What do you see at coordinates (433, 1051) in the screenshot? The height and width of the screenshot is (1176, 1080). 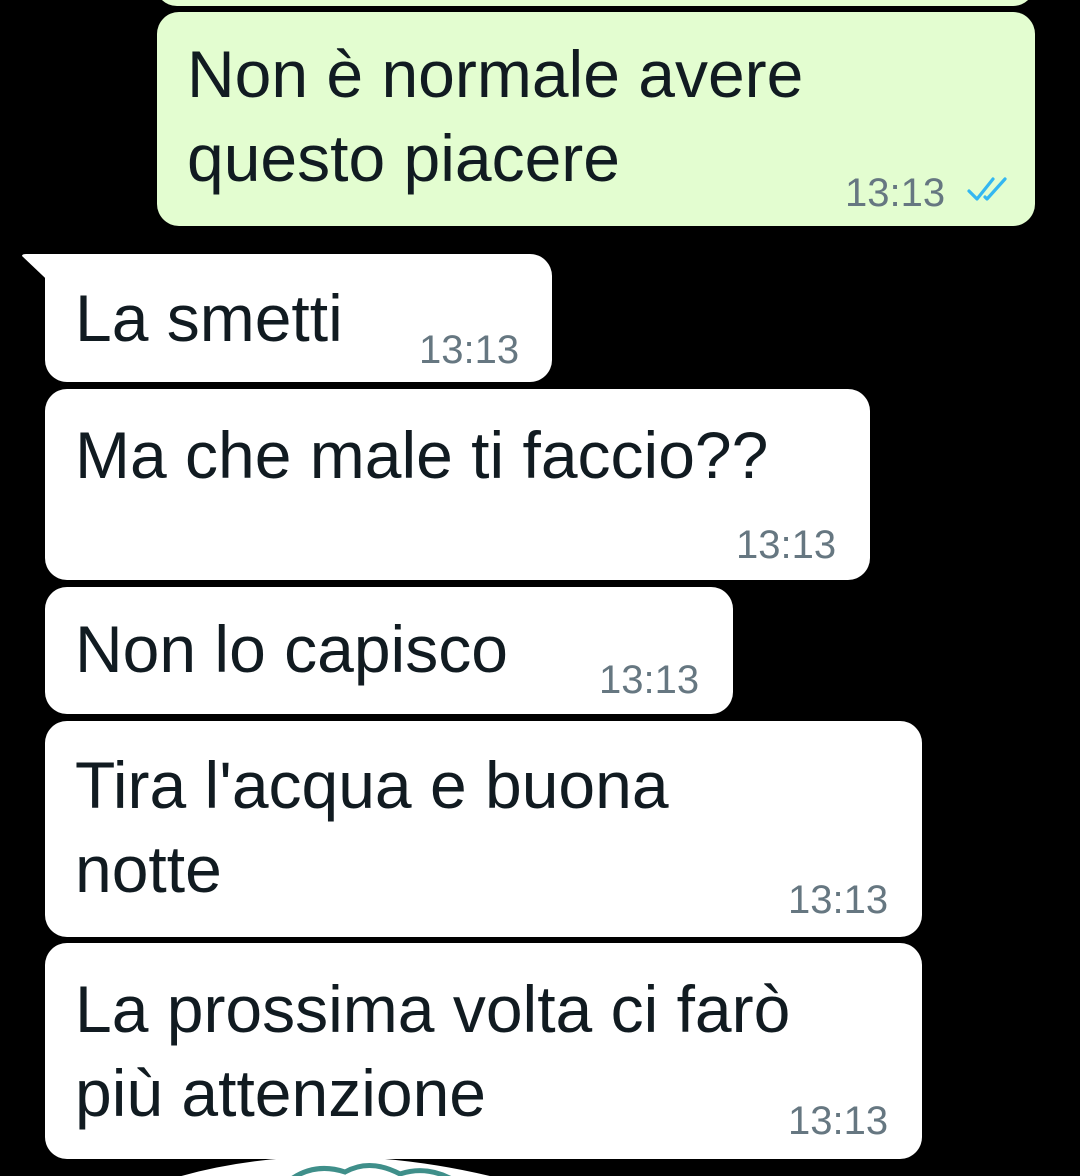 I see `message-text: La prossima volta ci farò più attenzione` at bounding box center [433, 1051].